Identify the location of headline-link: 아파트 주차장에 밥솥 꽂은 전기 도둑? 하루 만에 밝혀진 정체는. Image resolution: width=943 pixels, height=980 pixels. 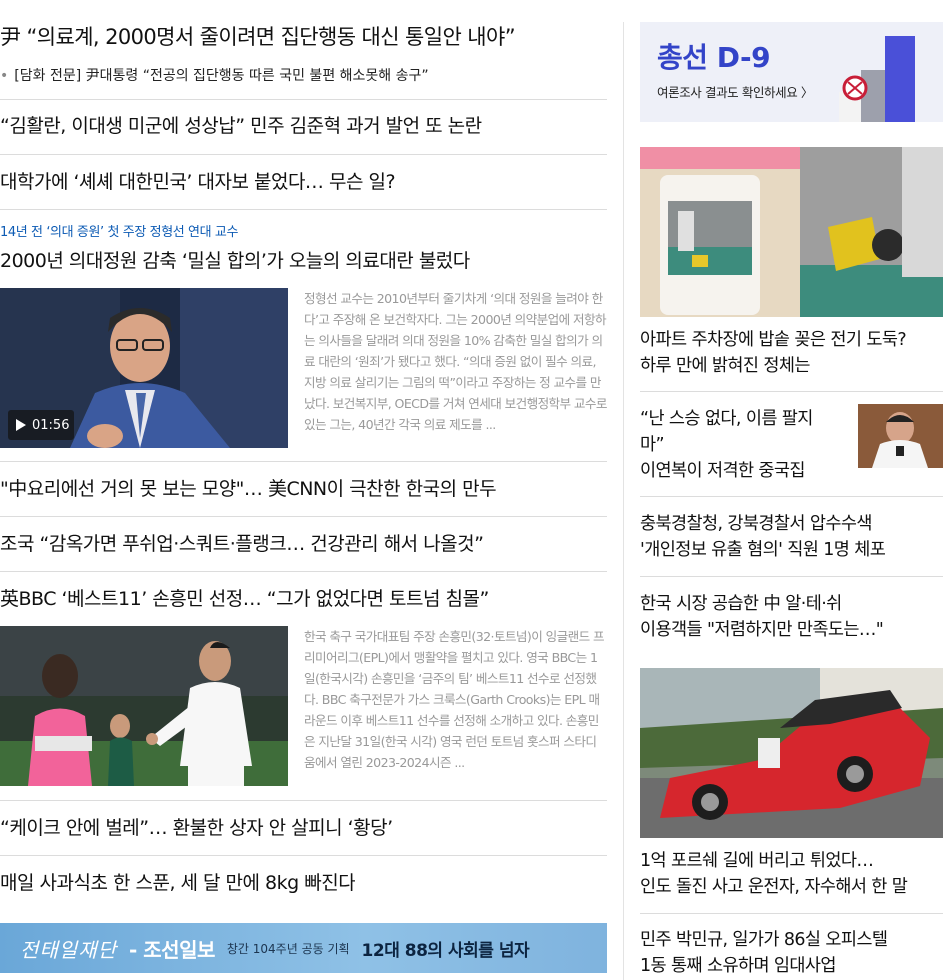
(773, 353).